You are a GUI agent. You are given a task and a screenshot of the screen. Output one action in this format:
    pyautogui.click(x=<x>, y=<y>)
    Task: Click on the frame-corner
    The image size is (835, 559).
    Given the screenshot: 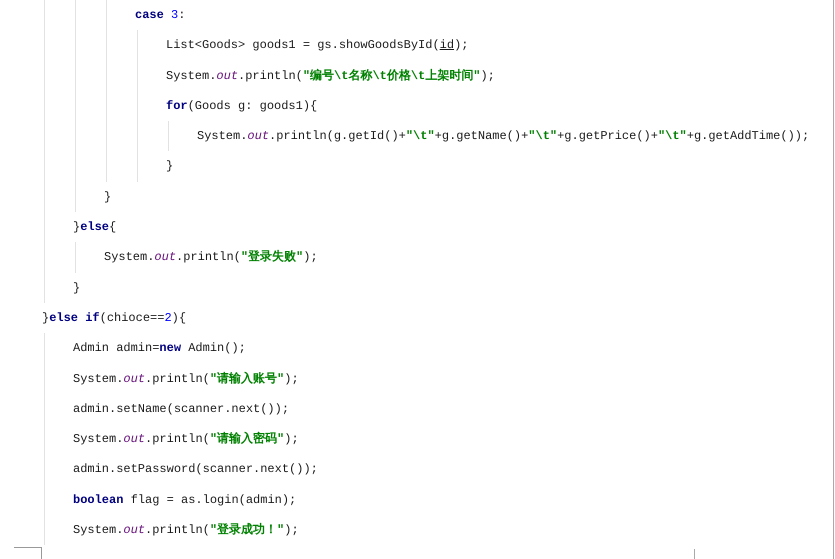 What is the action you would take?
    pyautogui.click(x=28, y=553)
    